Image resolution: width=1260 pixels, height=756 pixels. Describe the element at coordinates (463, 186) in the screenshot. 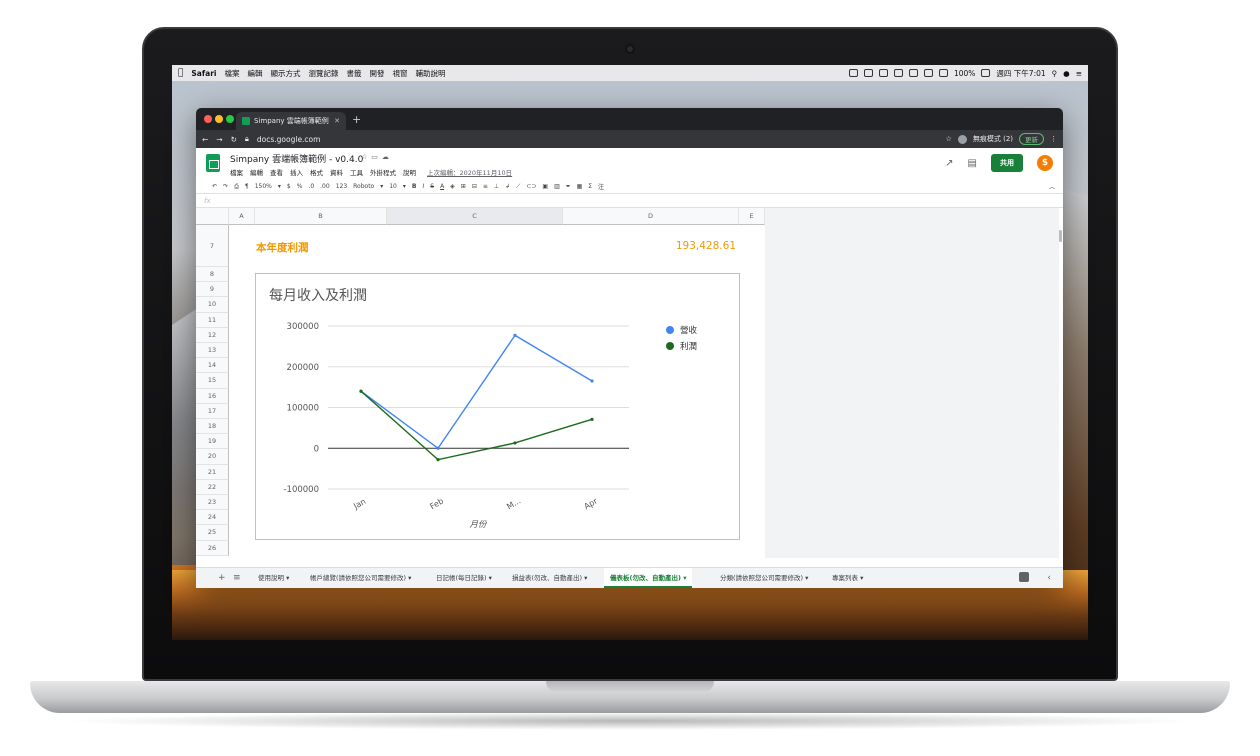

I see `borders-icon: ⊞` at that location.